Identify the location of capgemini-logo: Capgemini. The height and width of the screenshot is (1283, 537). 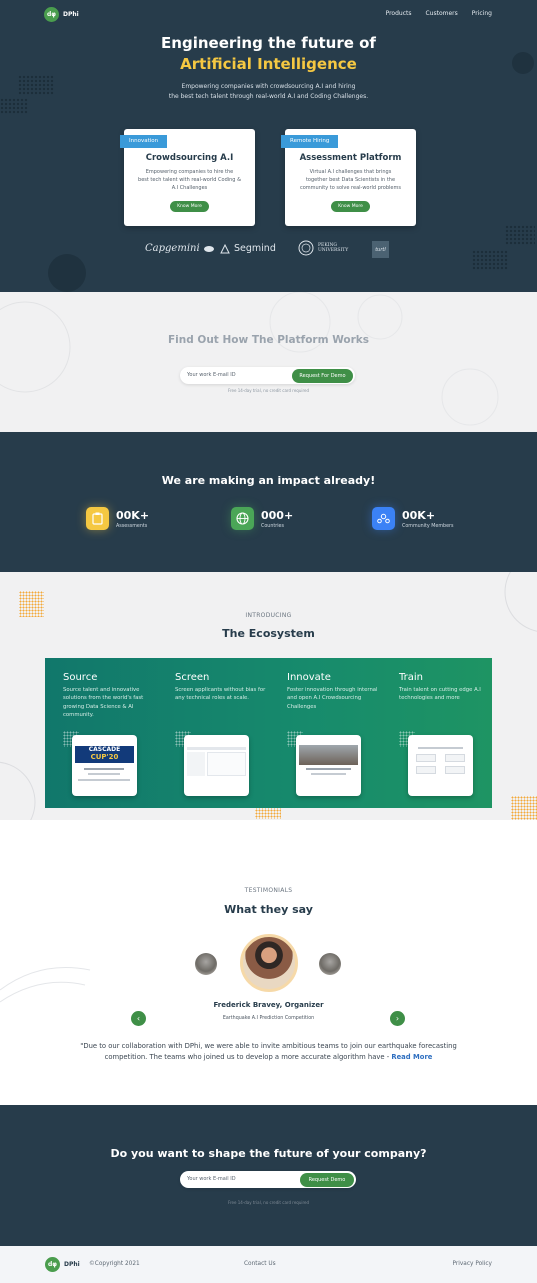
(179, 248).